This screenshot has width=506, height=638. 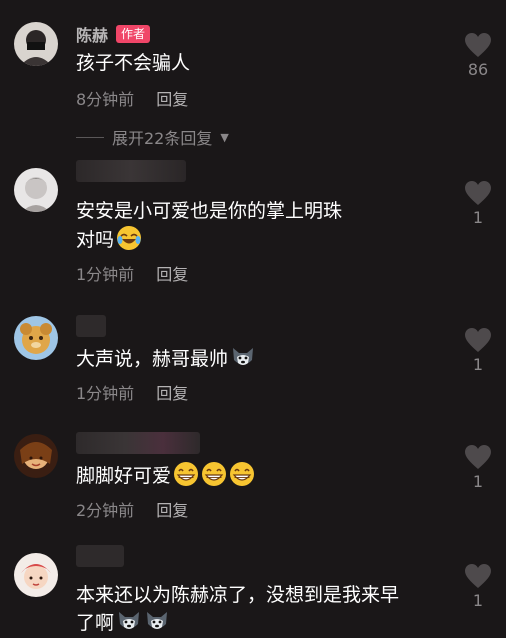 I want to click on author-badge: 作者, so click(x=133, y=34).